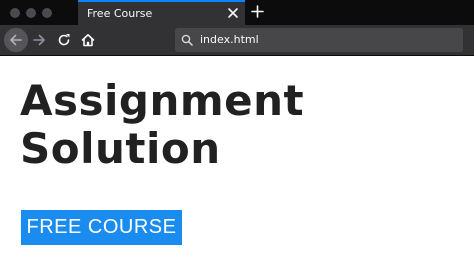 Image resolution: width=474 pixels, height=266 pixels. Describe the element at coordinates (101, 227) in the screenshot. I see `free-course-button: FREE COURSE` at that location.